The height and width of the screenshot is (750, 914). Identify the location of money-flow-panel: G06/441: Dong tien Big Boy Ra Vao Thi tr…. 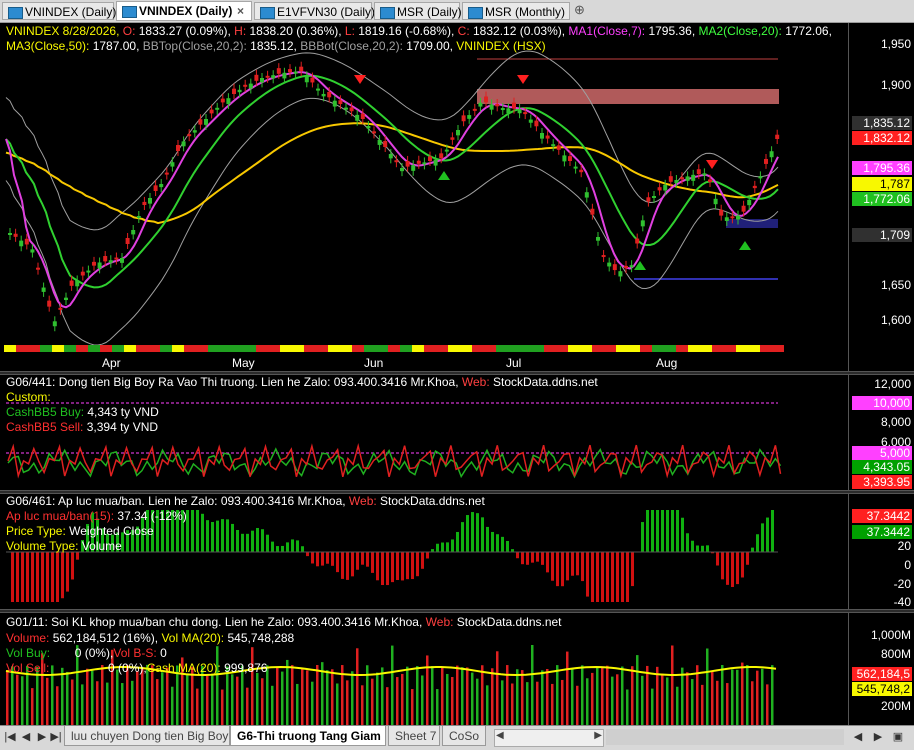
(424, 432).